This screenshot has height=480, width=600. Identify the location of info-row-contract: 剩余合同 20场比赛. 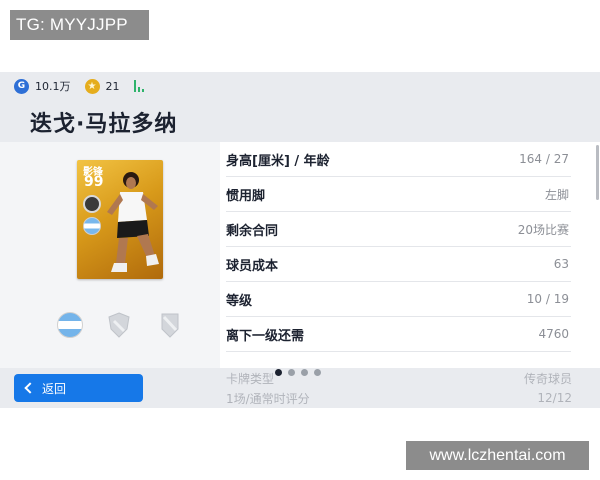
(398, 229).